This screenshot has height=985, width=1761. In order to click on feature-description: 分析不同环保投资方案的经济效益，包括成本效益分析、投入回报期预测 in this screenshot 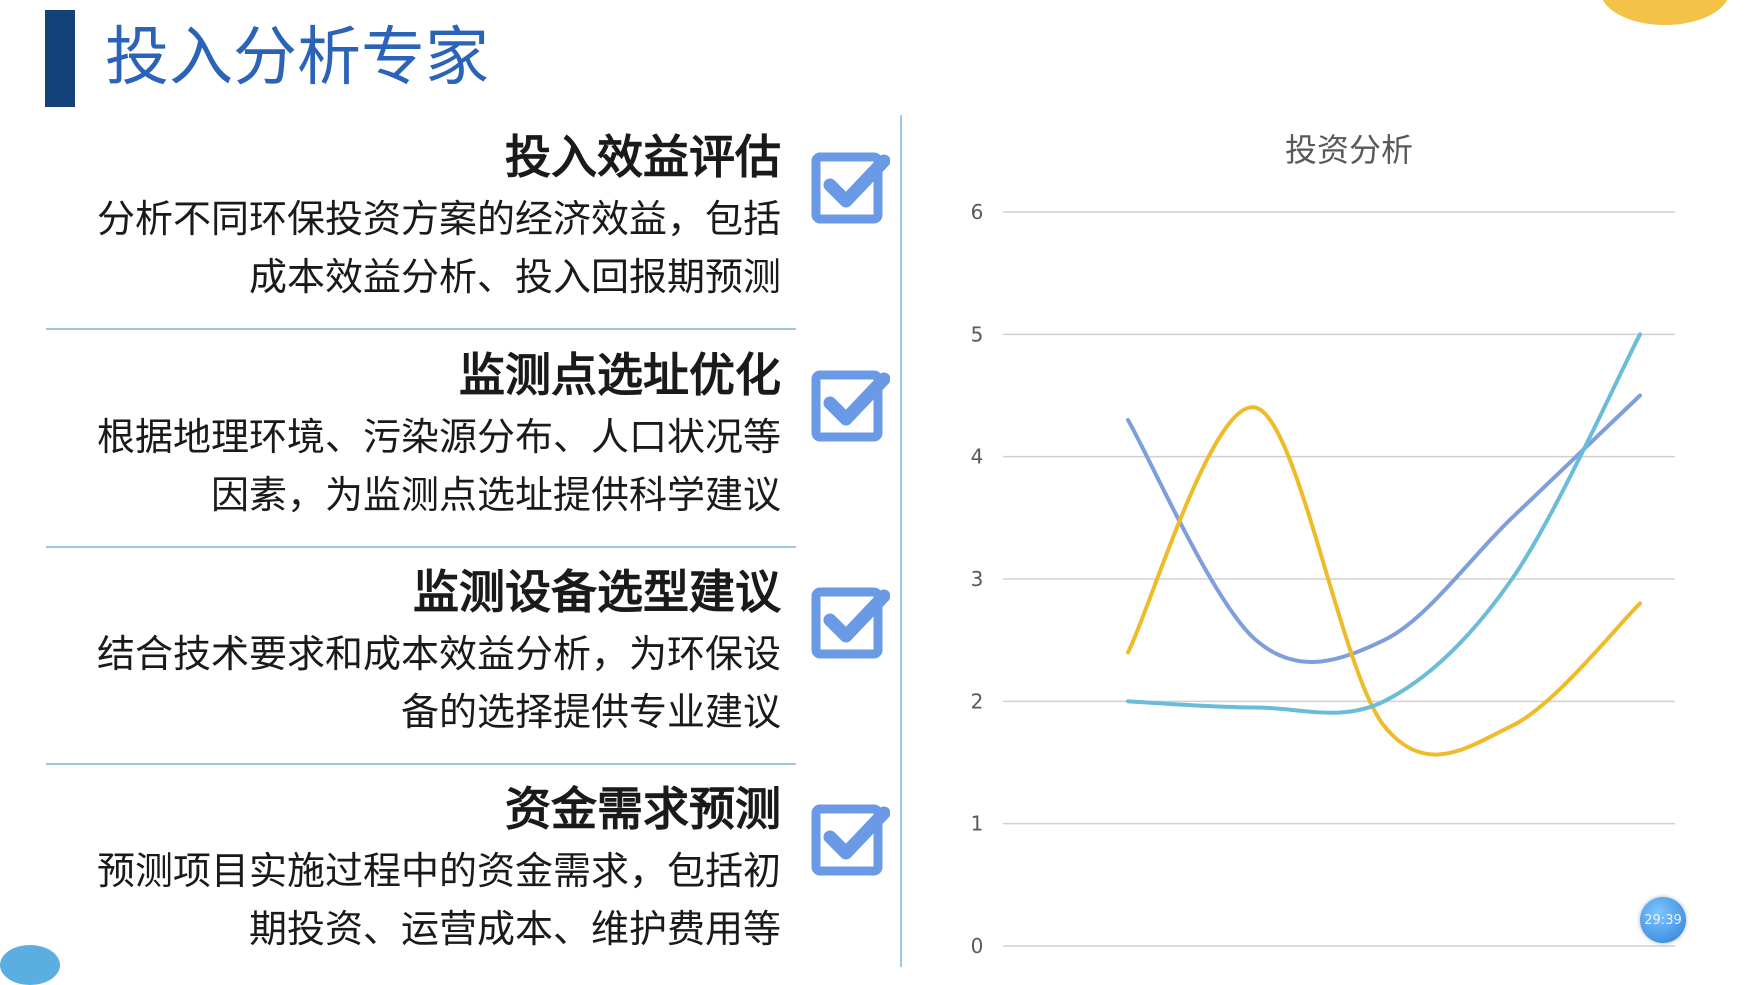, I will do `click(438, 248)`.